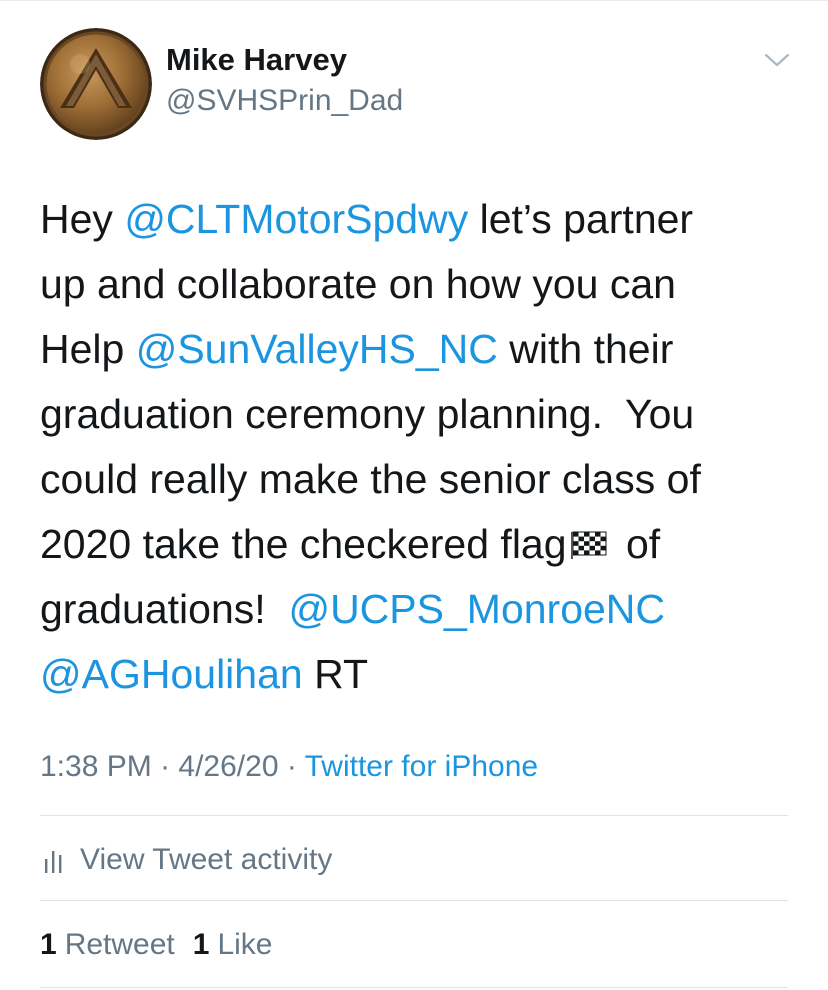  What do you see at coordinates (414, 0) in the screenshot?
I see `top-divider` at bounding box center [414, 0].